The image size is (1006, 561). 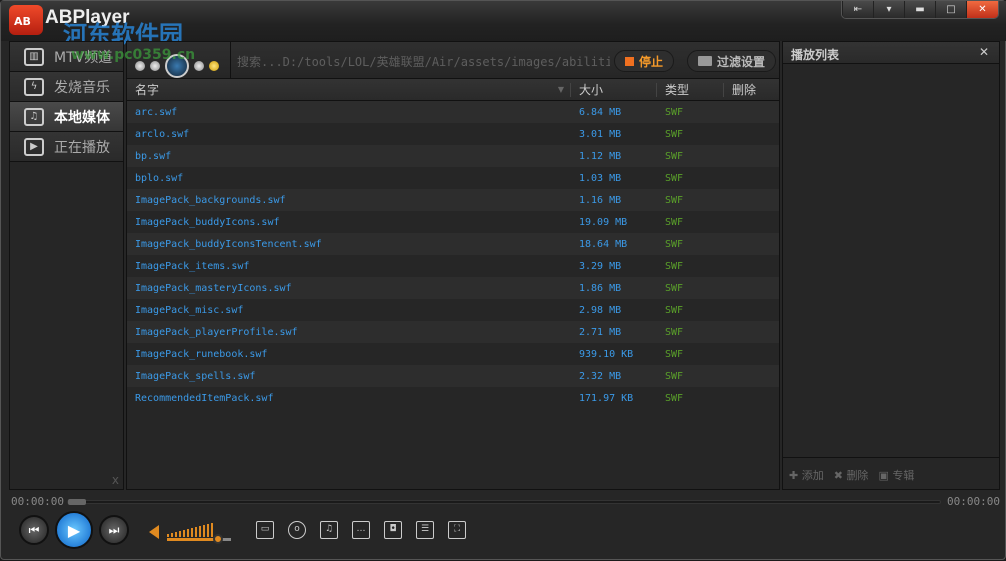 I want to click on table-row: ImagePack_backgrounds.swf 1.16 MB SWF, so click(x=453, y=200).